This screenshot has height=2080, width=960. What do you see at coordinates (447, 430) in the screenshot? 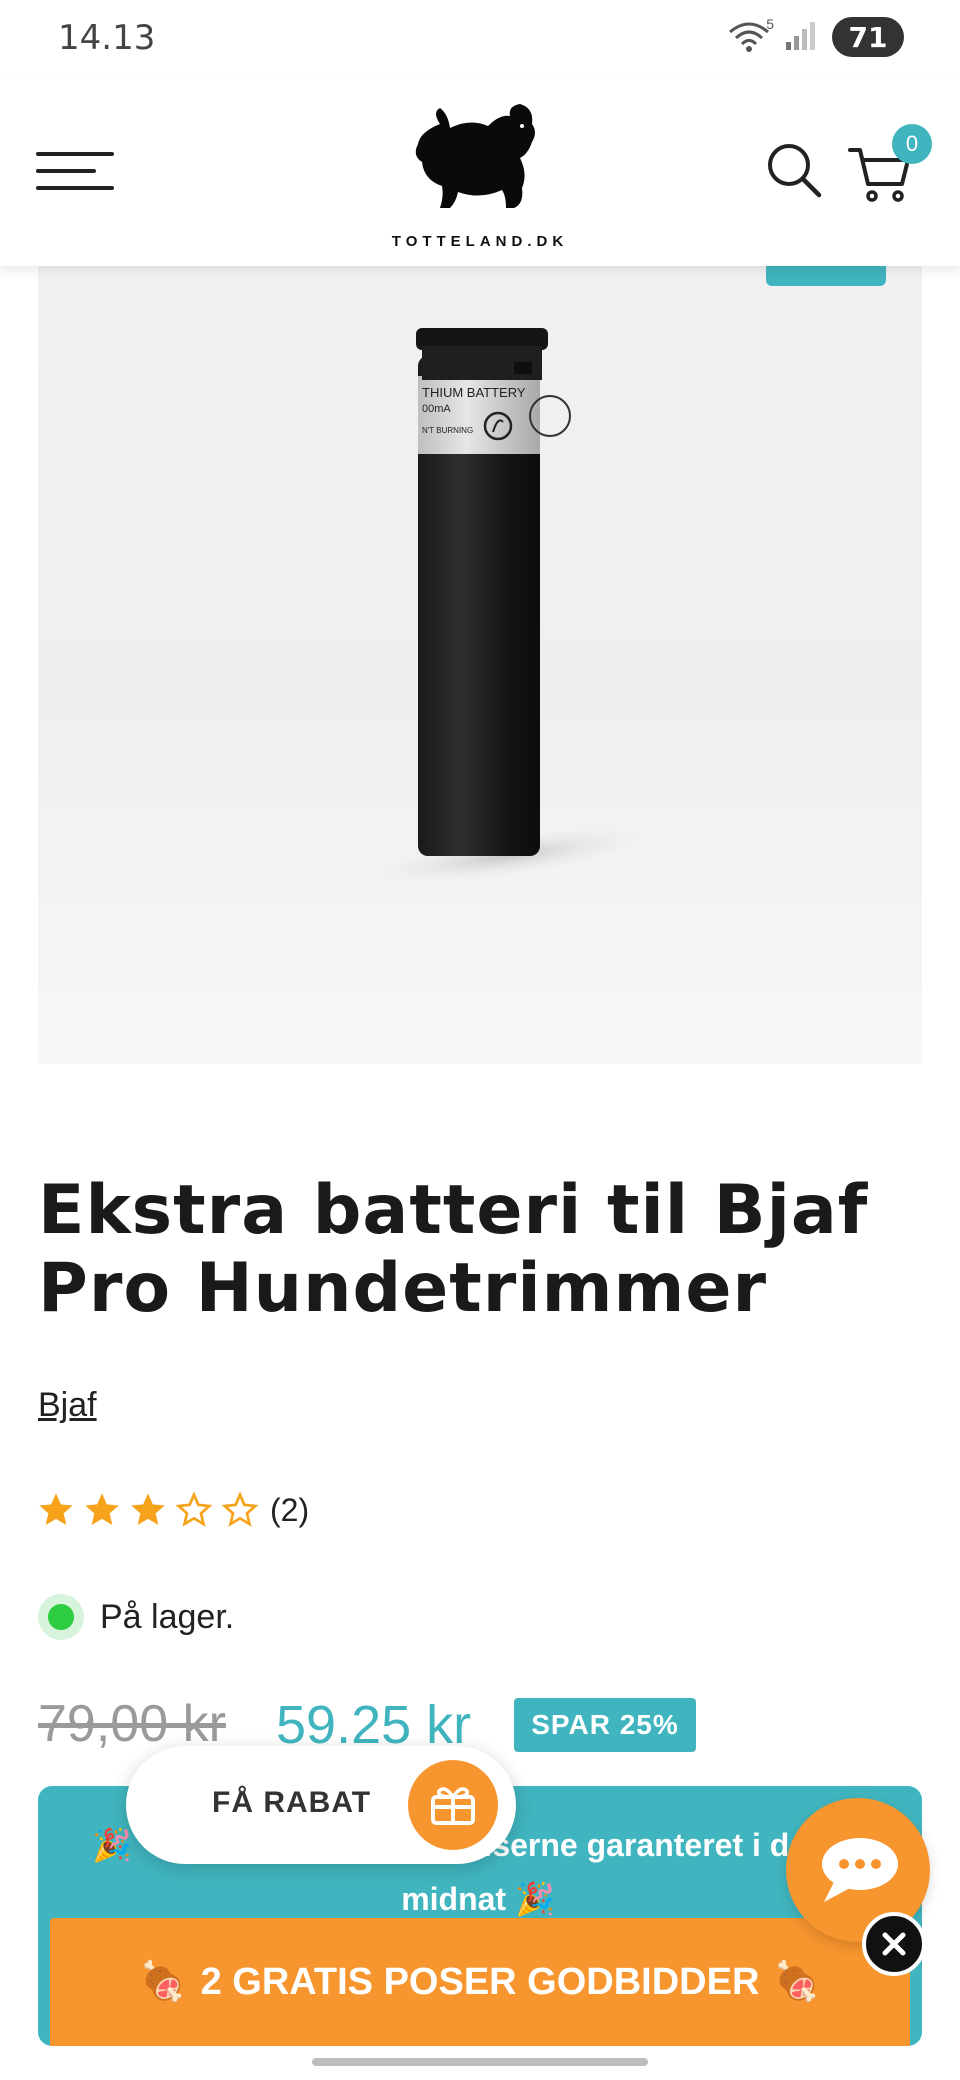
I see `battery-label-line3: N'T BURNING` at bounding box center [447, 430].